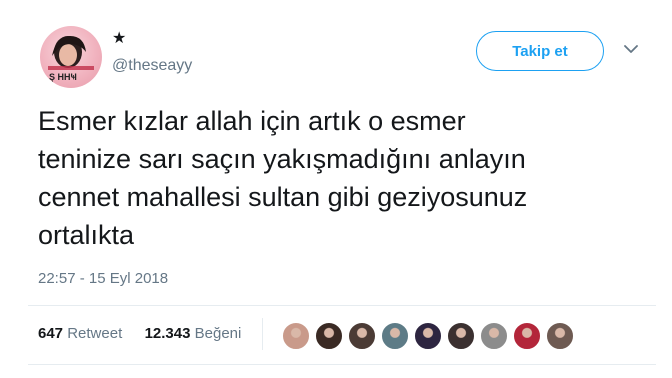 This screenshot has width=672, height=378. I want to click on chevron-down-icon, so click(631, 49).